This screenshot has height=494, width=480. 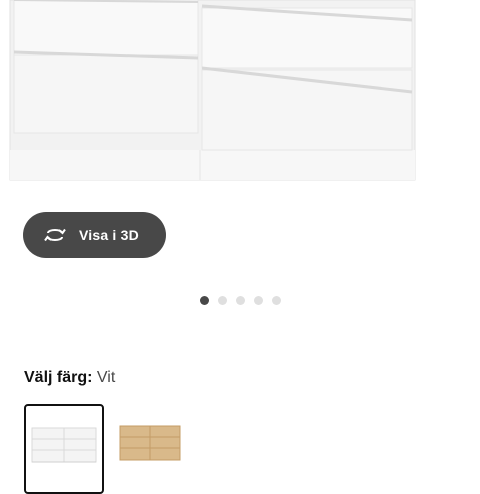 What do you see at coordinates (64, 445) in the screenshot?
I see `white-dresser-thumbnail` at bounding box center [64, 445].